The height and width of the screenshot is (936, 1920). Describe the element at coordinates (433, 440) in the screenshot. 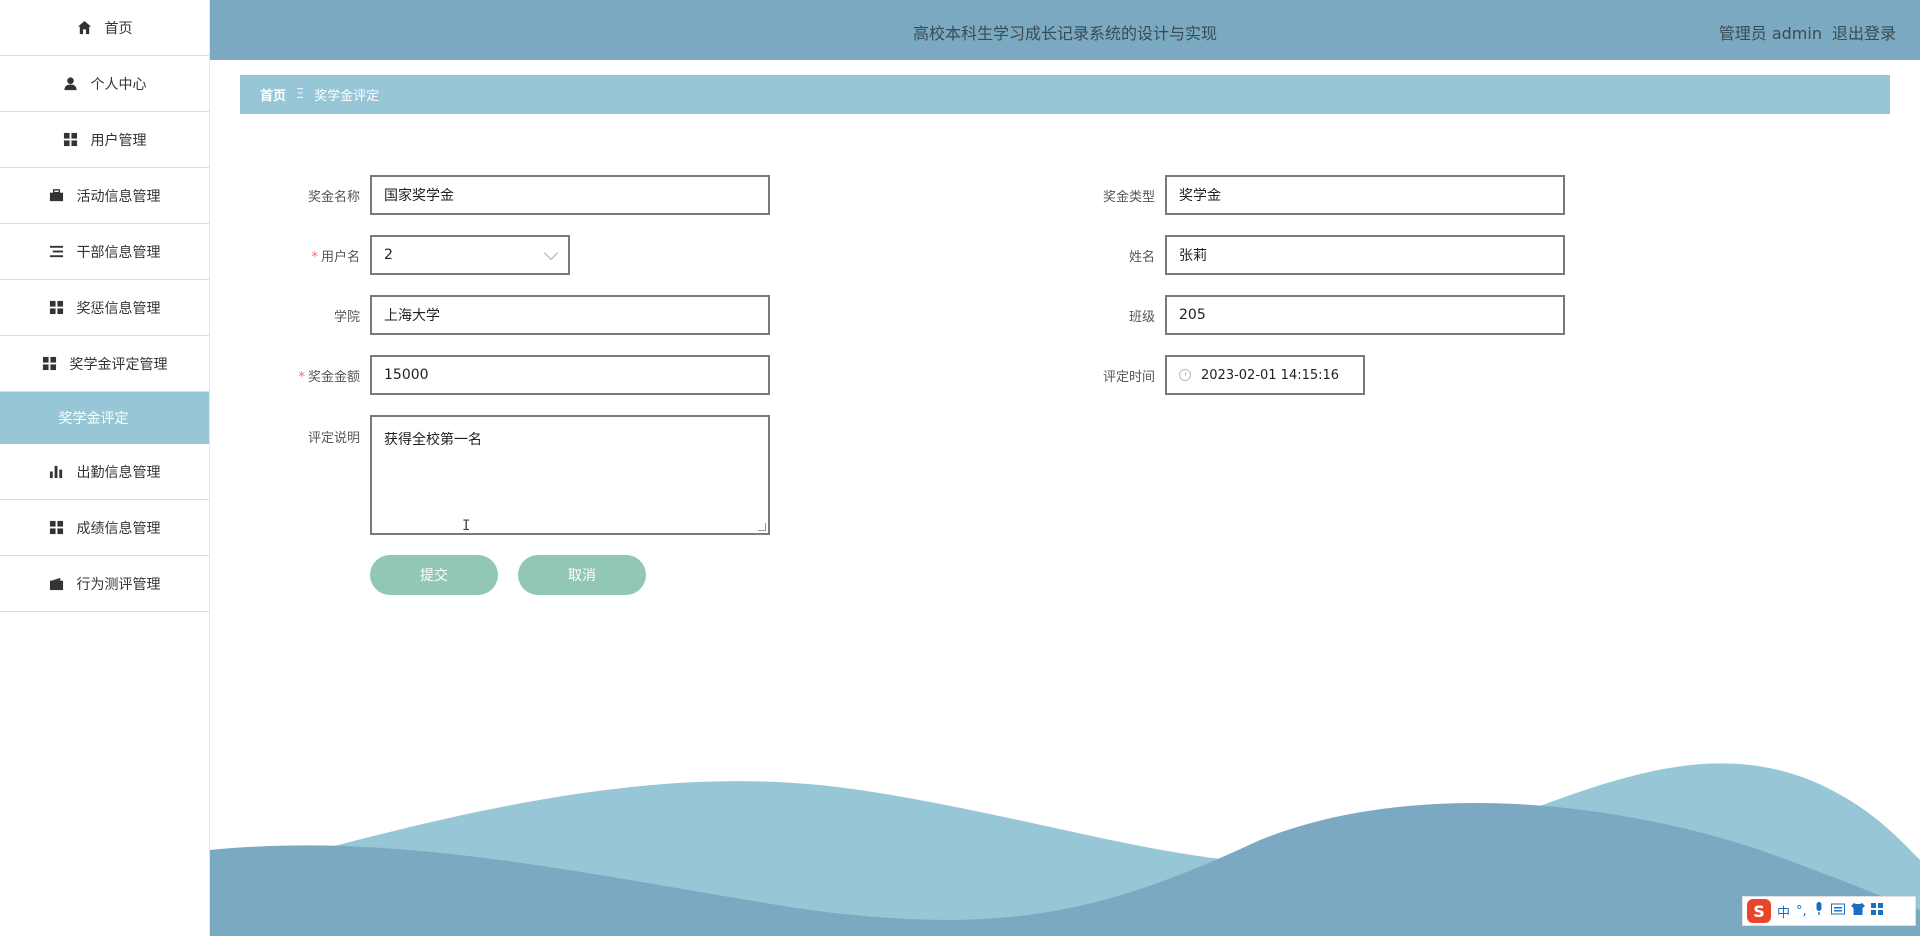

I see `description-text: 获得全校第一名` at that location.